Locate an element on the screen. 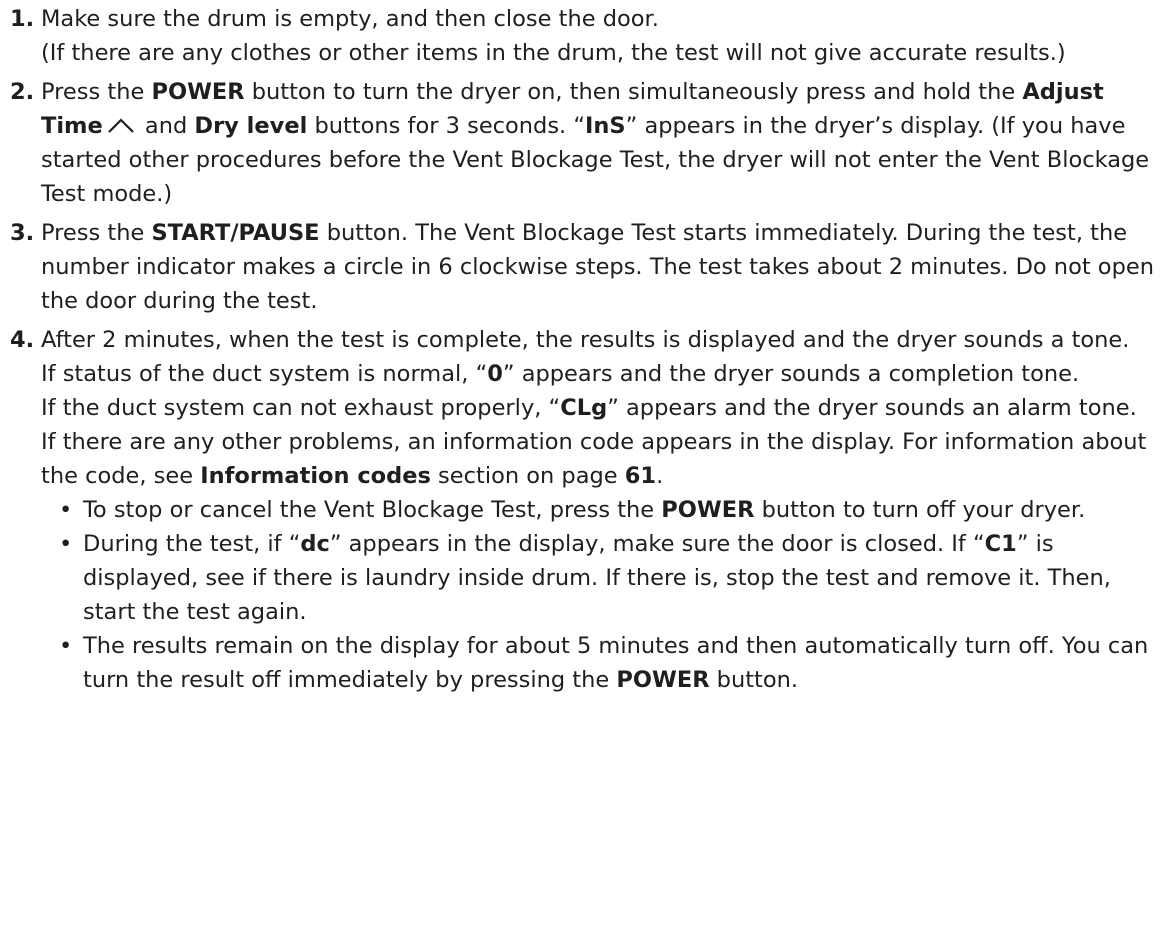 Image resolution: width=1169 pixels, height=946 pixels. text-run: buttons for 3 seconds. “ is located at coordinates (446, 126).